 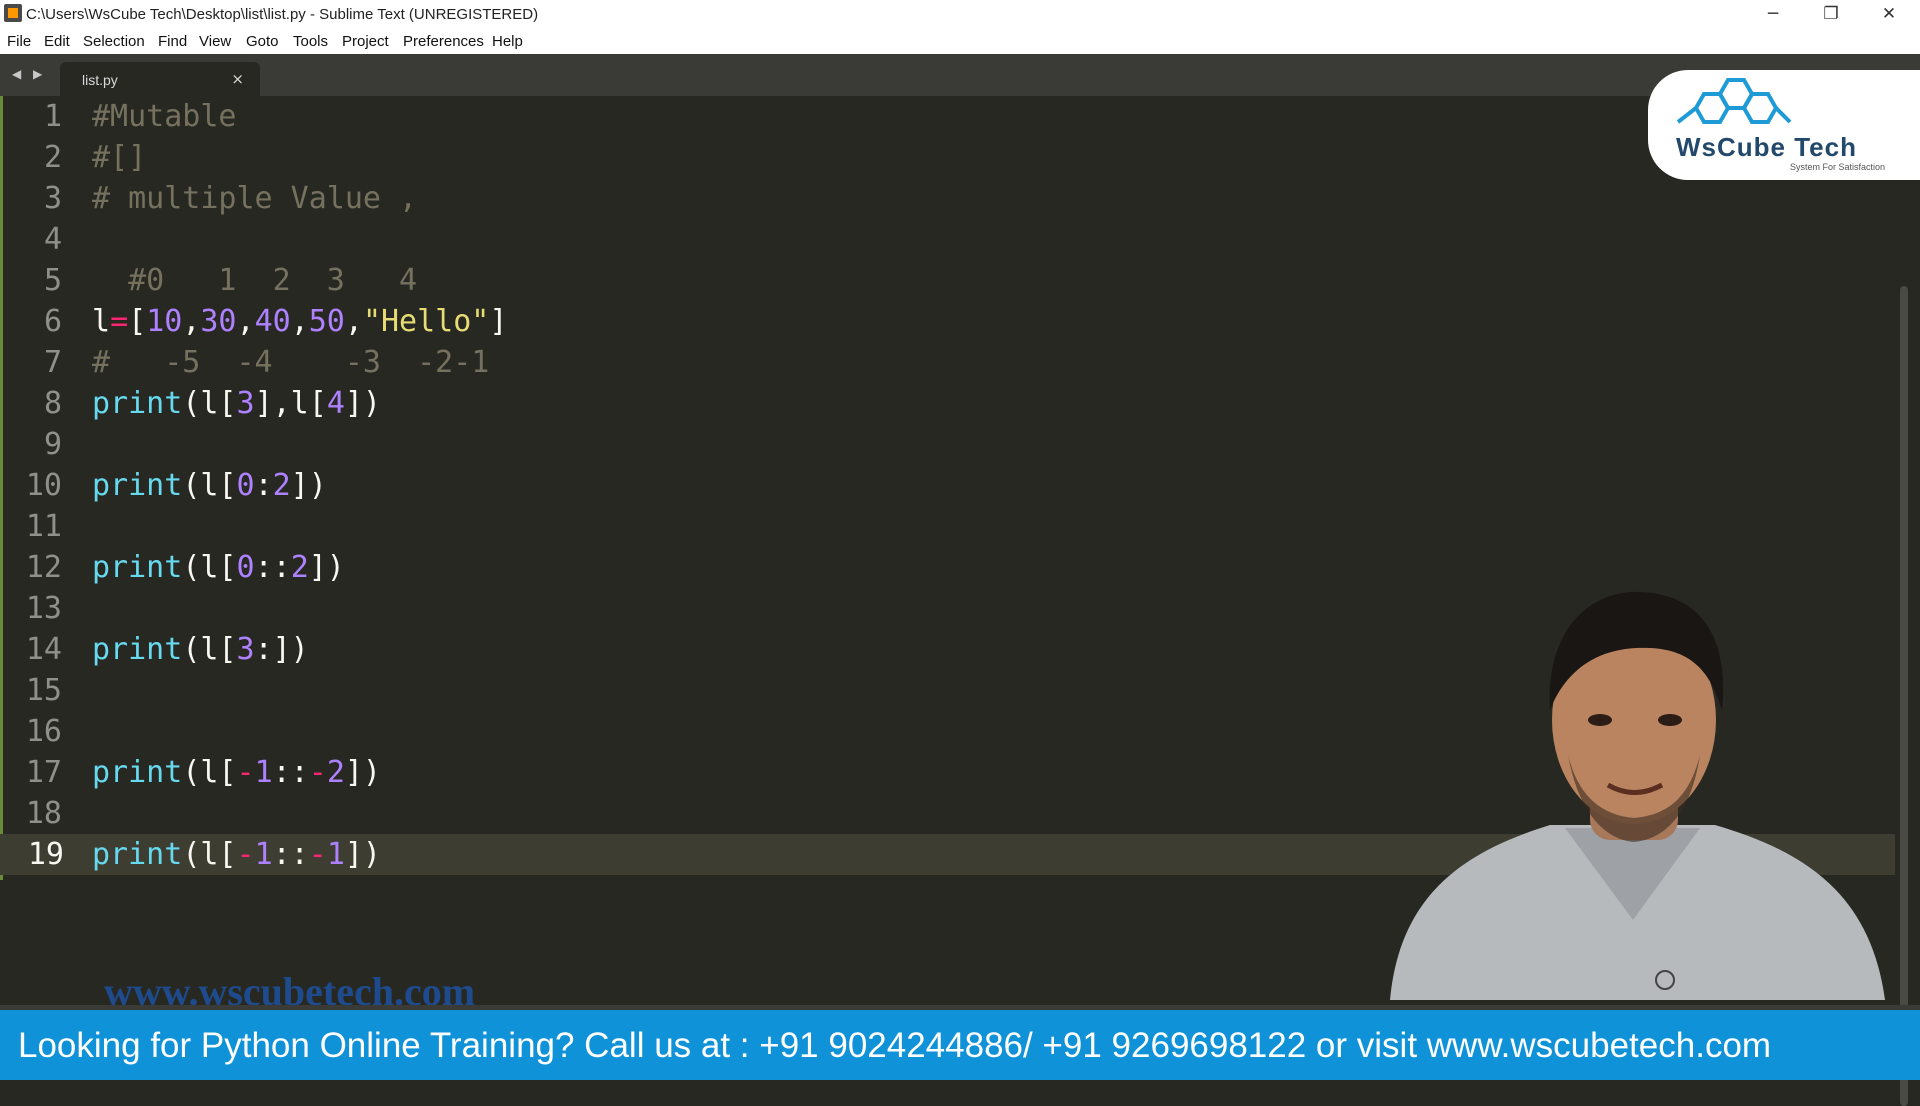 What do you see at coordinates (43, 485) in the screenshot?
I see `line-number: 10` at bounding box center [43, 485].